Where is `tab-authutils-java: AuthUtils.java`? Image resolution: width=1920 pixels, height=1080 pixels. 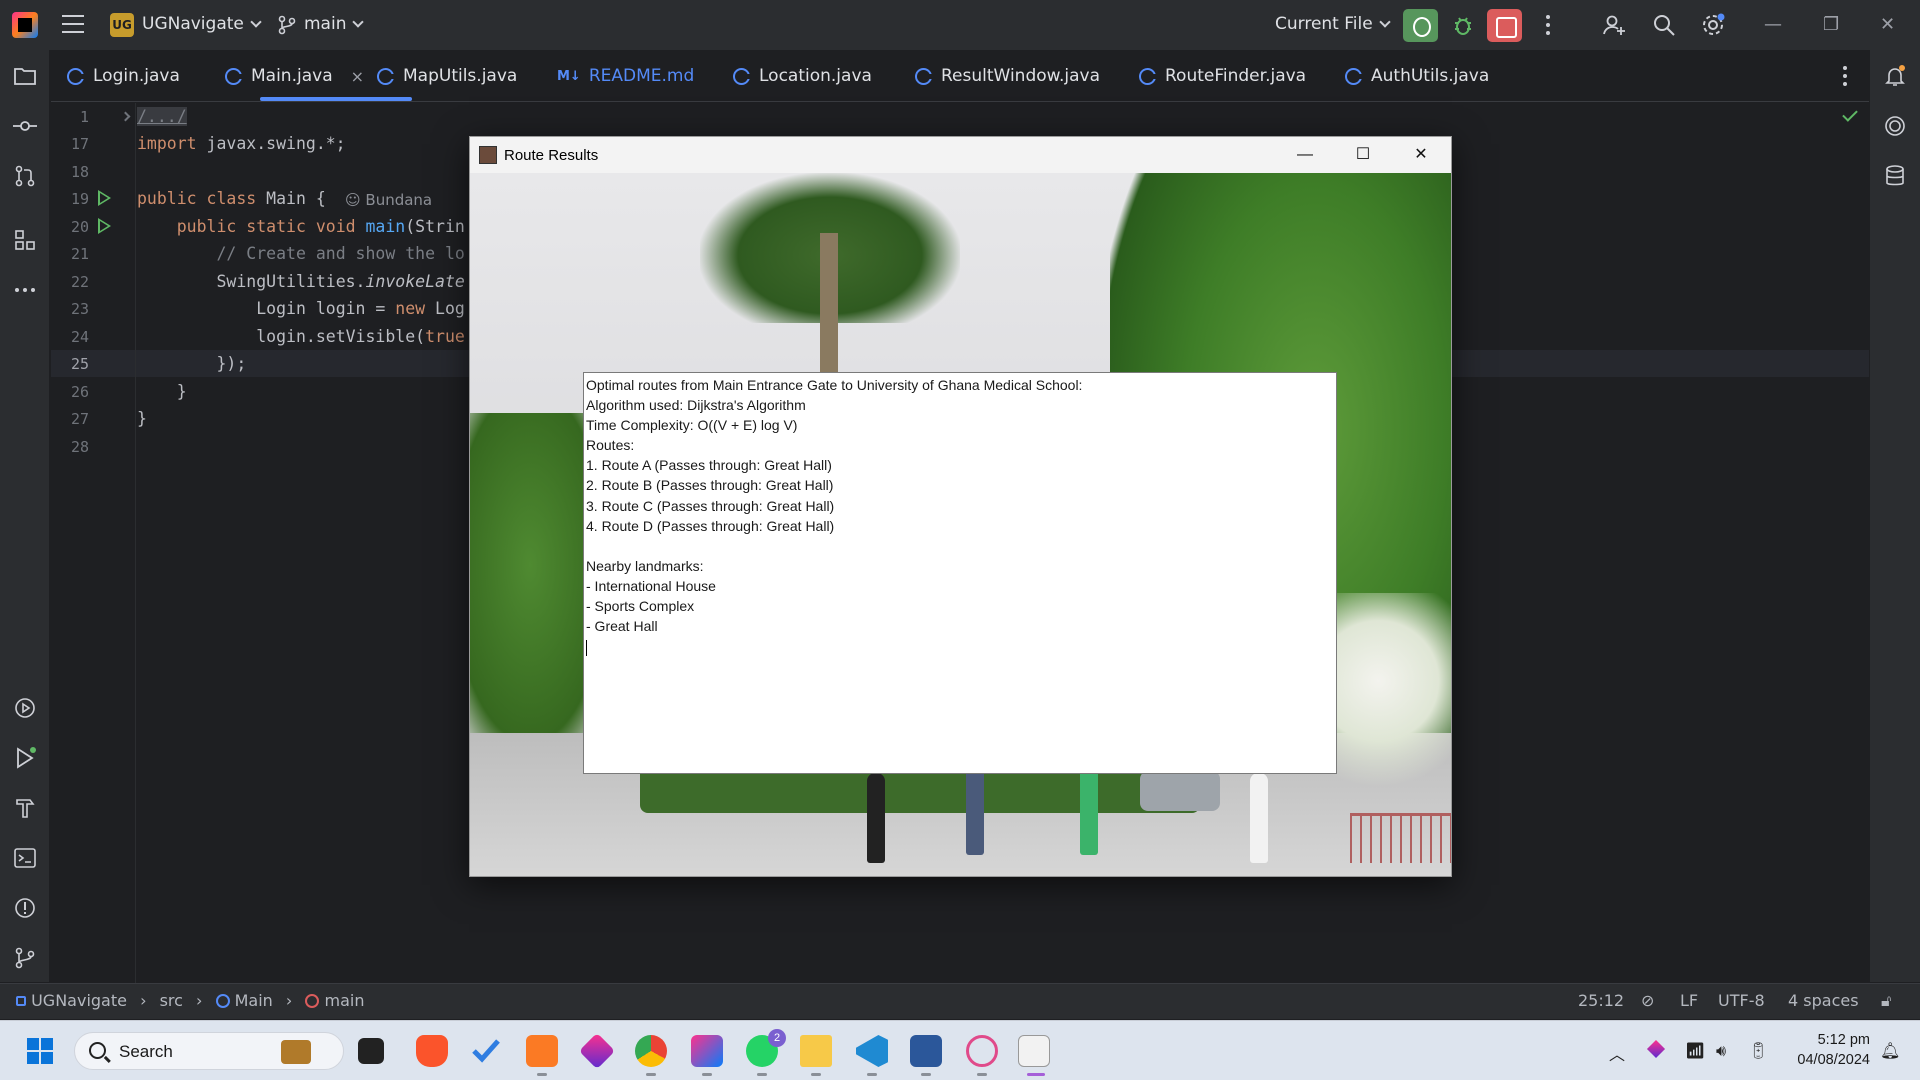 tab-authutils-java: AuthUtils.java is located at coordinates (1417, 76).